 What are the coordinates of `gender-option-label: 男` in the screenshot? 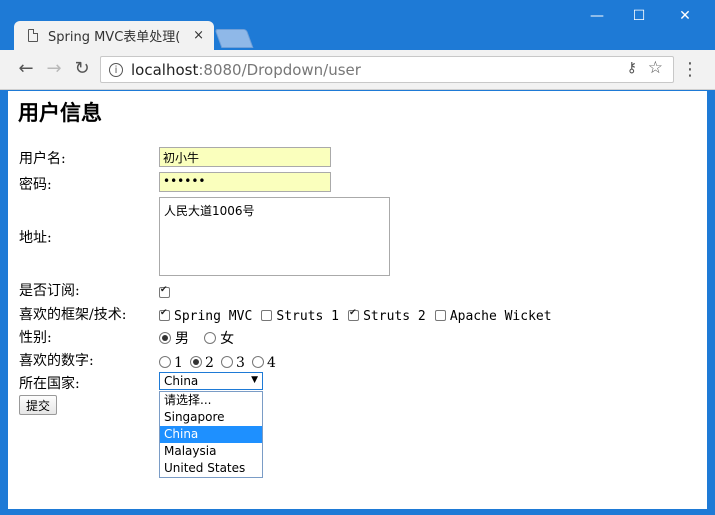 It's located at (182, 339).